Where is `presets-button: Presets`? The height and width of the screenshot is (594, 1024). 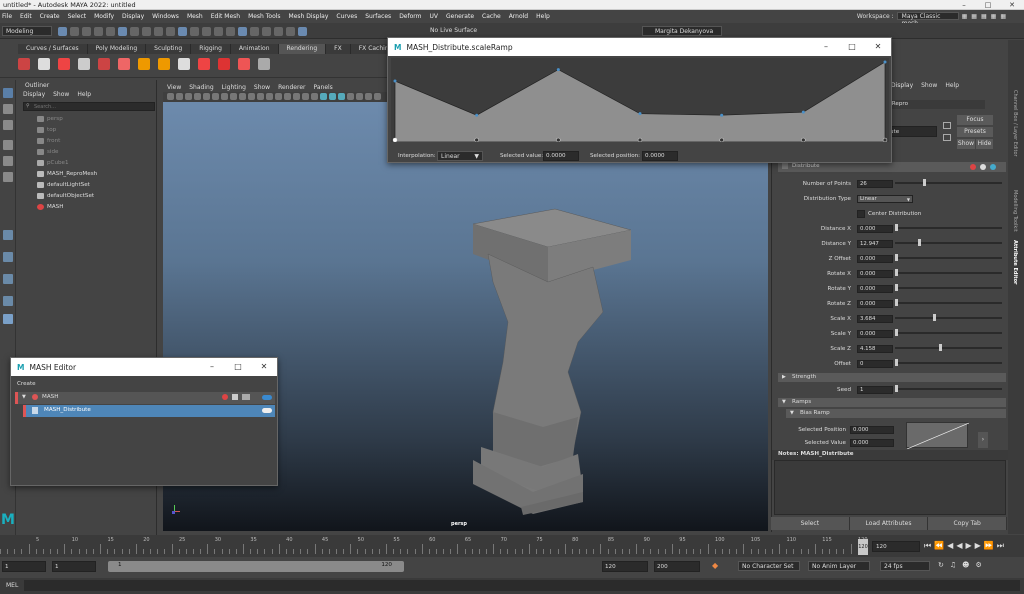
presets-button: Presets is located at coordinates (975, 132).